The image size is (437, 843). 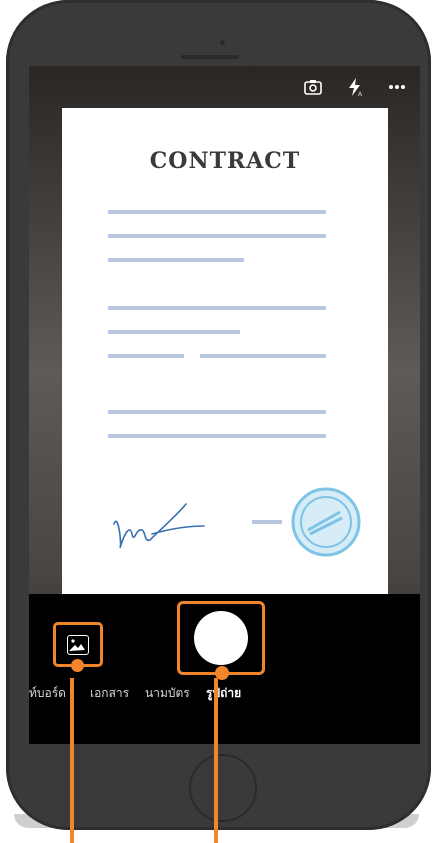 I want to click on mode-whiteboard: ท์บอร์ด, so click(x=47, y=693).